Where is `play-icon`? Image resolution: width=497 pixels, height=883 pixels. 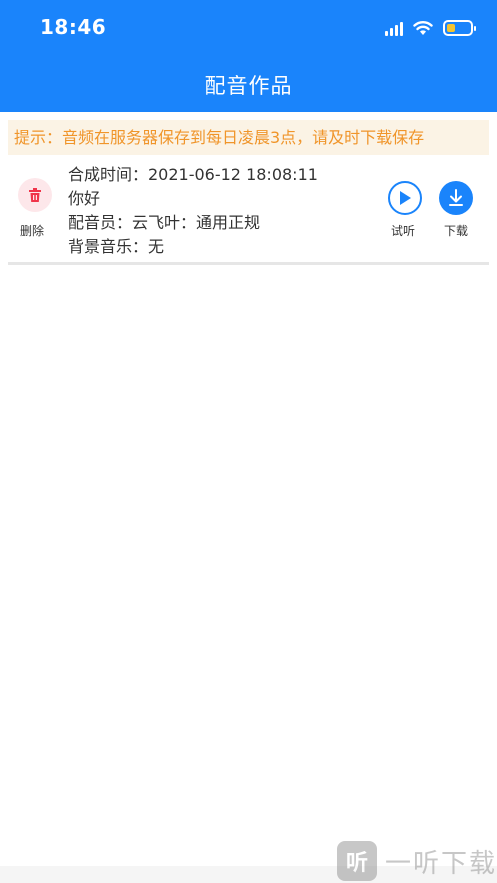 play-icon is located at coordinates (405, 198).